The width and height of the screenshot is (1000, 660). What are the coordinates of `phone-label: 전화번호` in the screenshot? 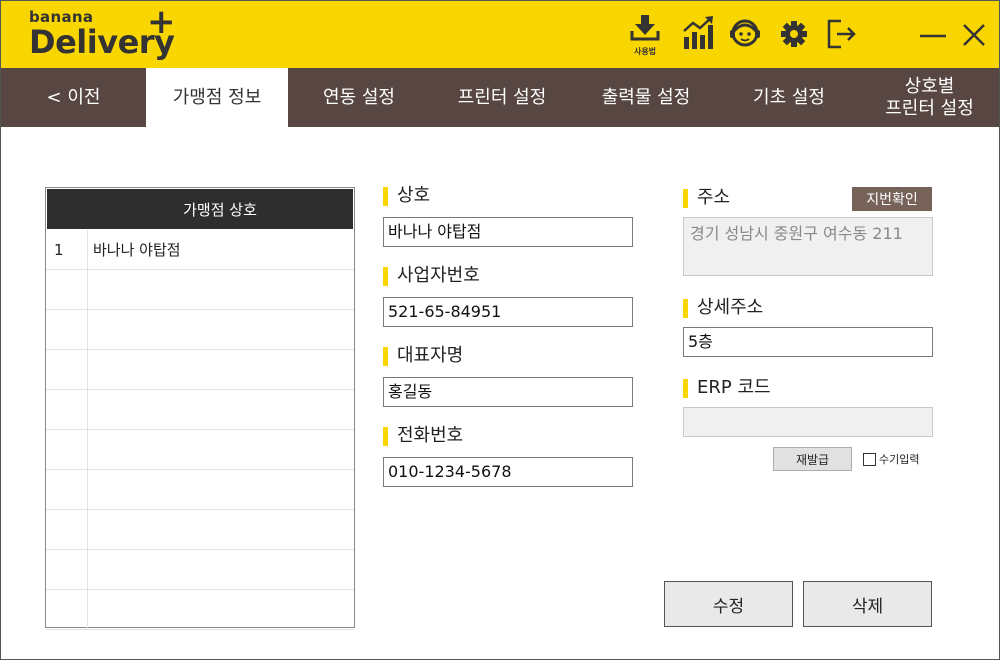 It's located at (423, 436).